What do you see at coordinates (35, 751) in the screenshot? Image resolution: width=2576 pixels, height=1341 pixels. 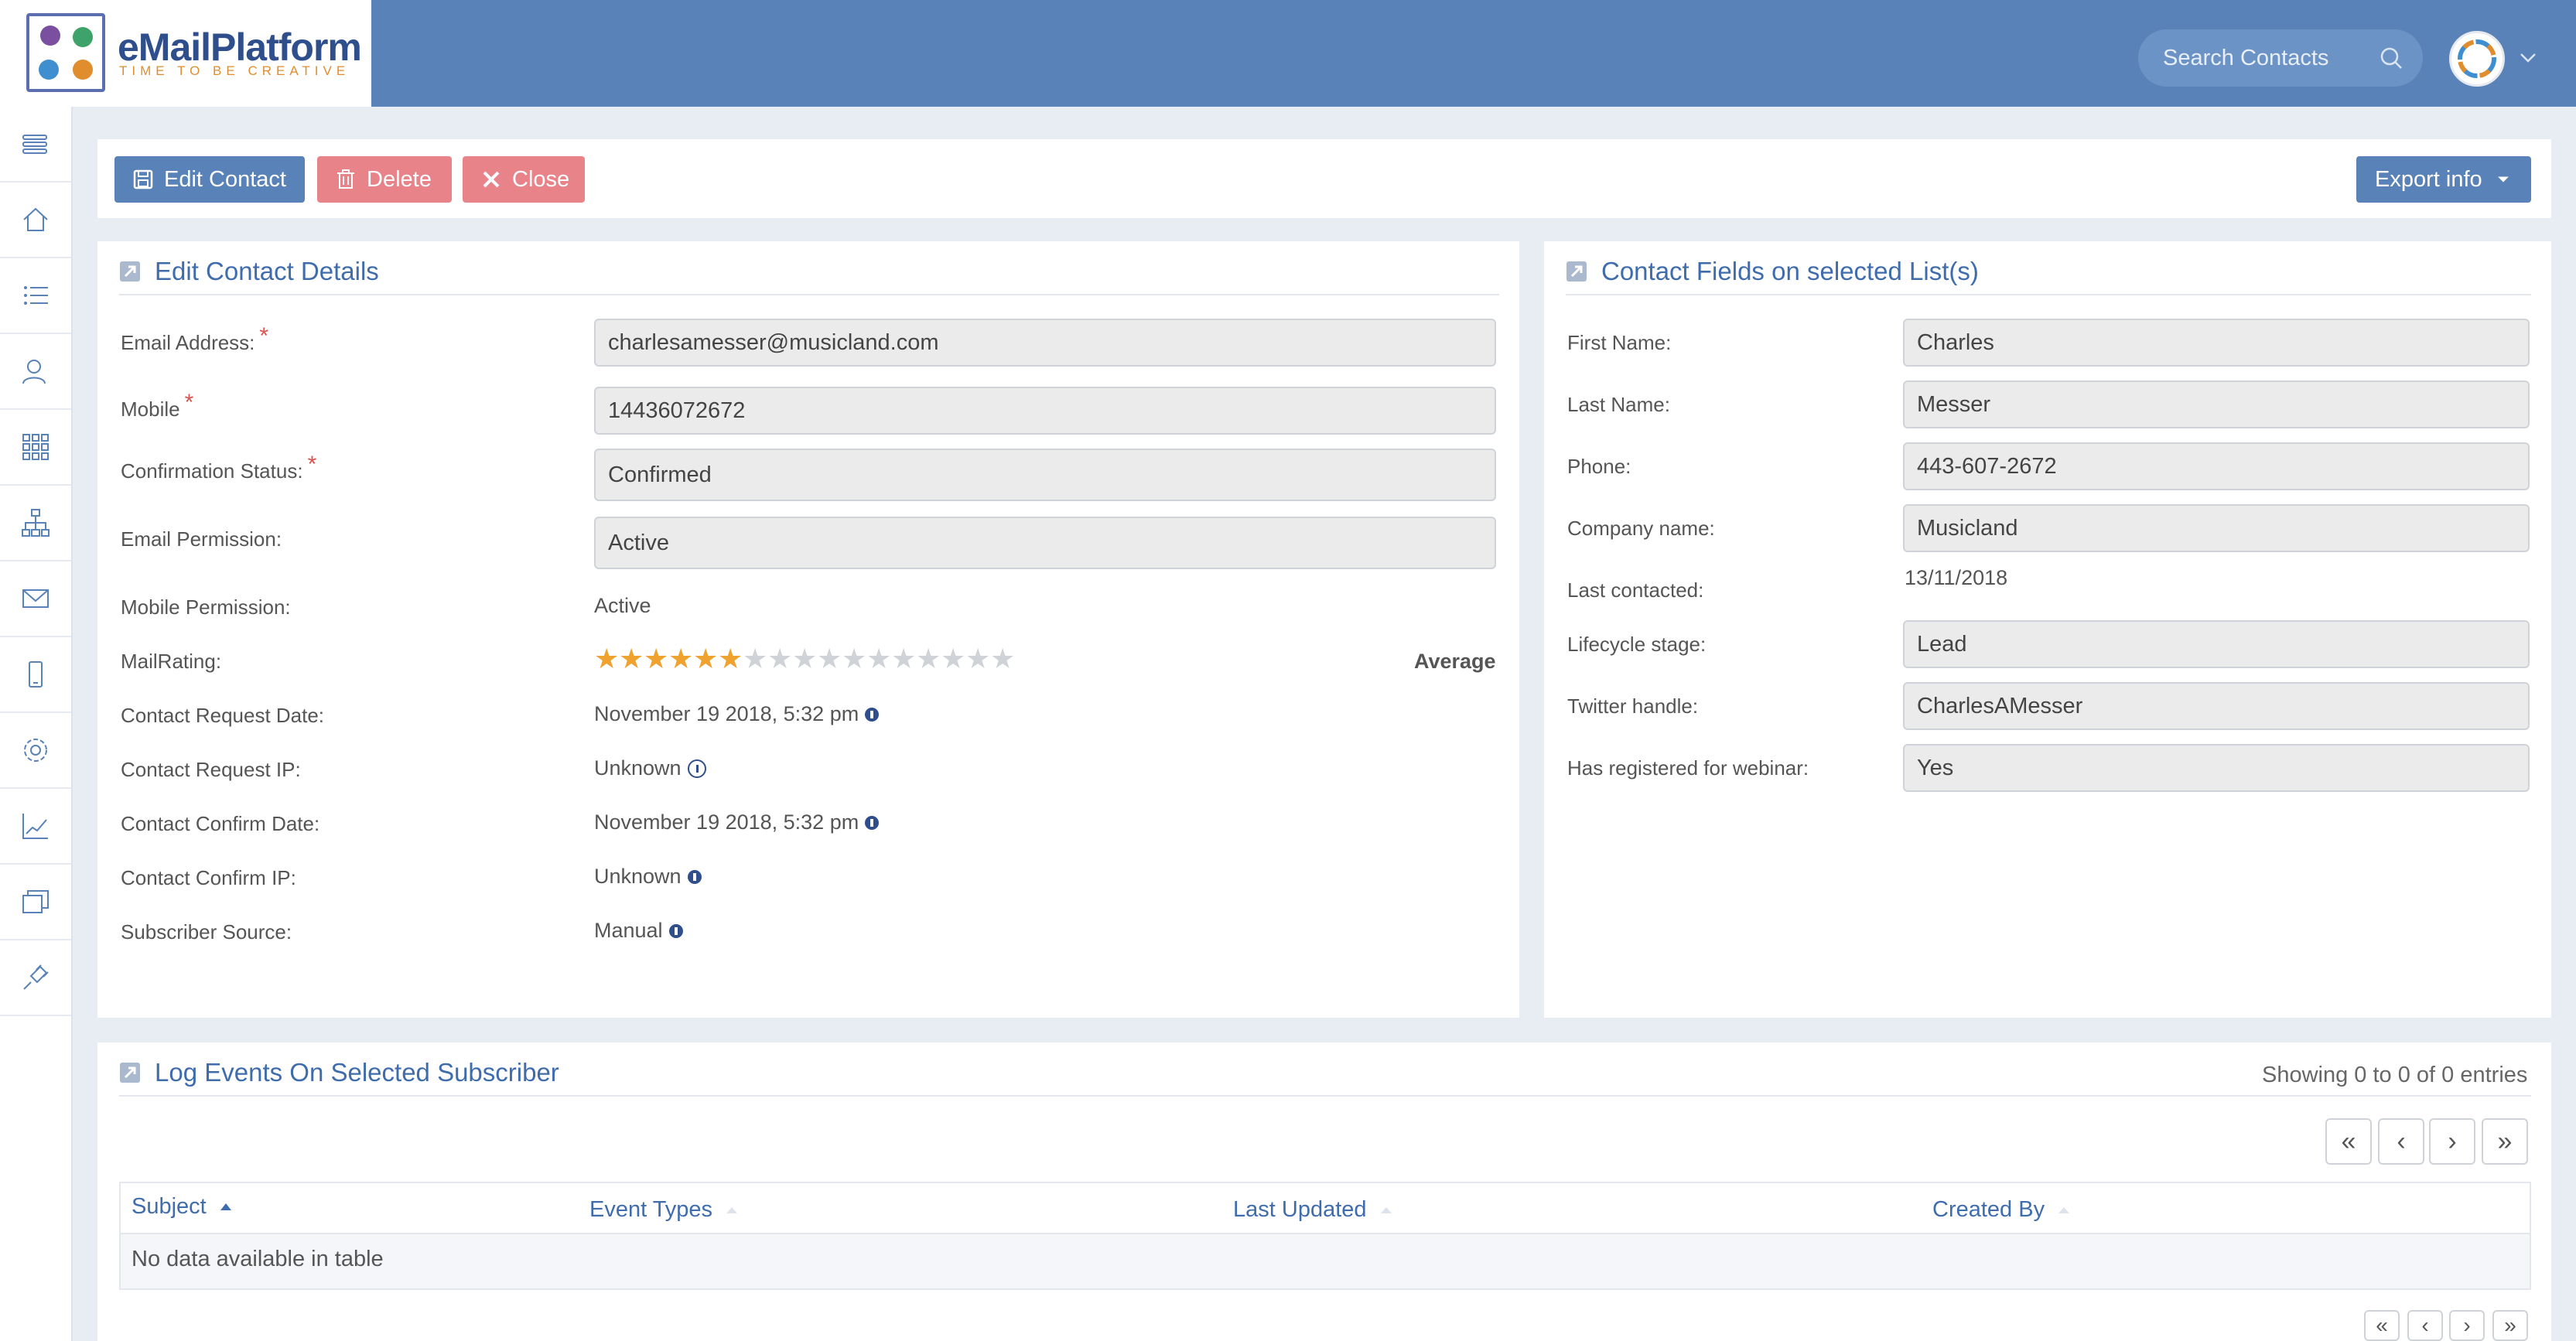 I see `sidebar-item-settings` at bounding box center [35, 751].